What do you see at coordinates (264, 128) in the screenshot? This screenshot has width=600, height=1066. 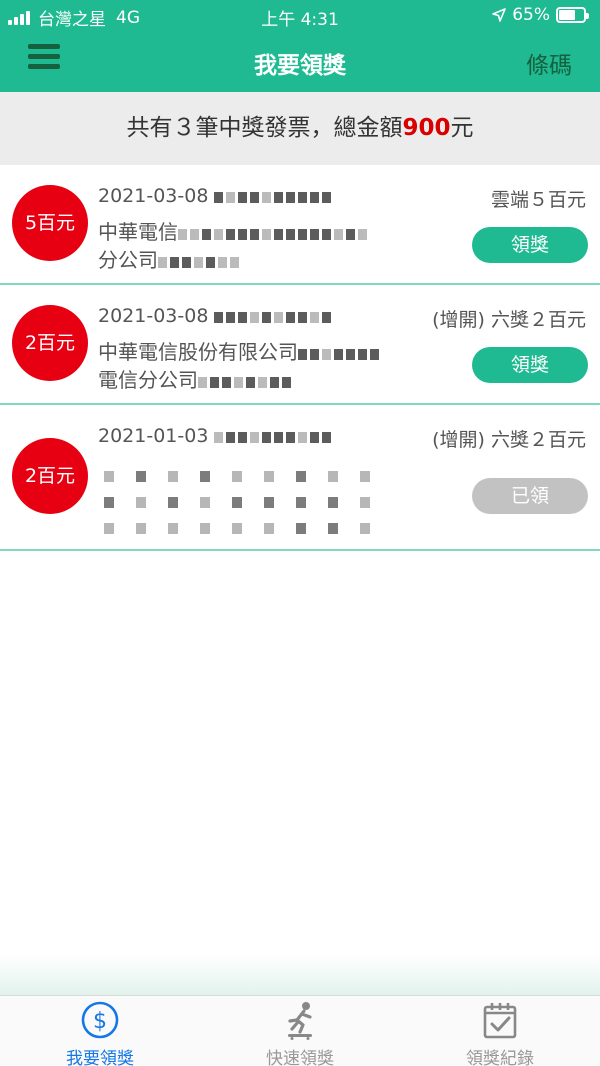 I see `summary-prefix: 共有３筆中獎發票，總金額` at bounding box center [264, 128].